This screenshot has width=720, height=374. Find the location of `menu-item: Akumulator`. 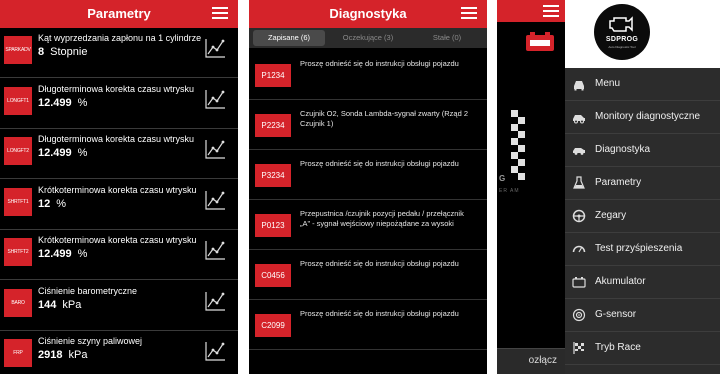

menu-item: Akumulator is located at coordinates (642, 282).